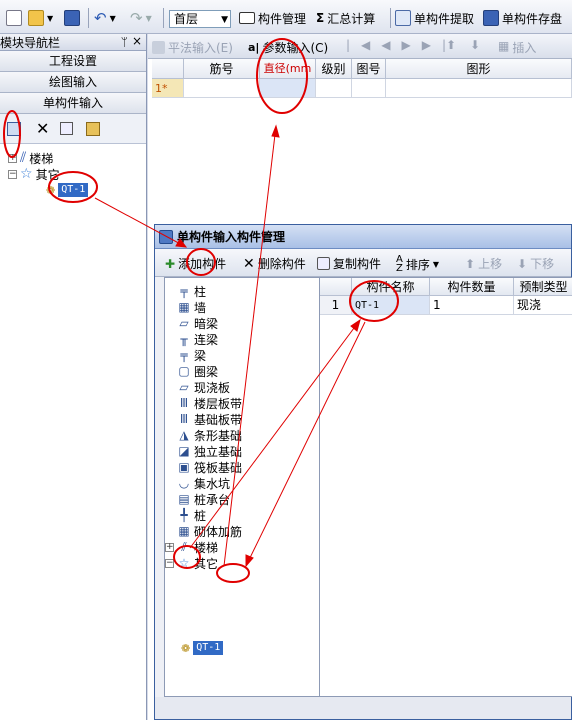  I want to click on sum-calc-button: Σ 汇总计算, so click(345, 18).